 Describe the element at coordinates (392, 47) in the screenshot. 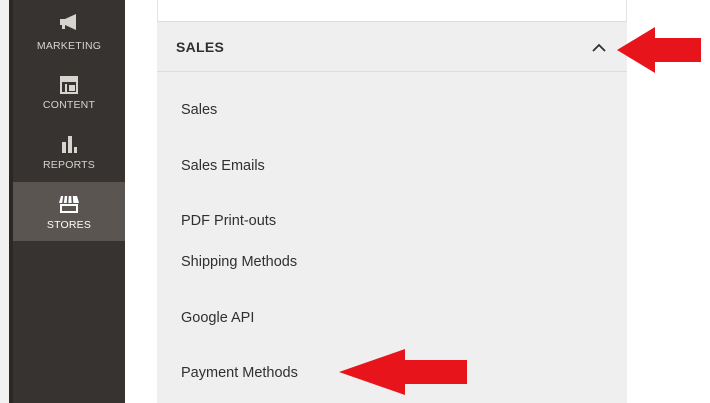

I see `sales-section-header: SALES` at that location.